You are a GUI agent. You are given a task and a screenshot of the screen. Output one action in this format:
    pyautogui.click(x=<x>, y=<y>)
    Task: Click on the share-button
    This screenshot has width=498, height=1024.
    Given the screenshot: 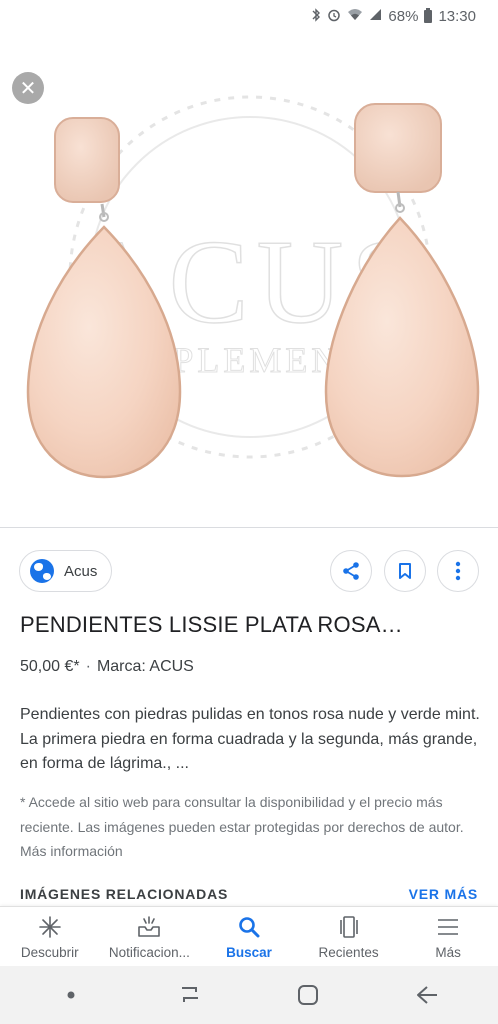 What is the action you would take?
    pyautogui.click(x=351, y=571)
    